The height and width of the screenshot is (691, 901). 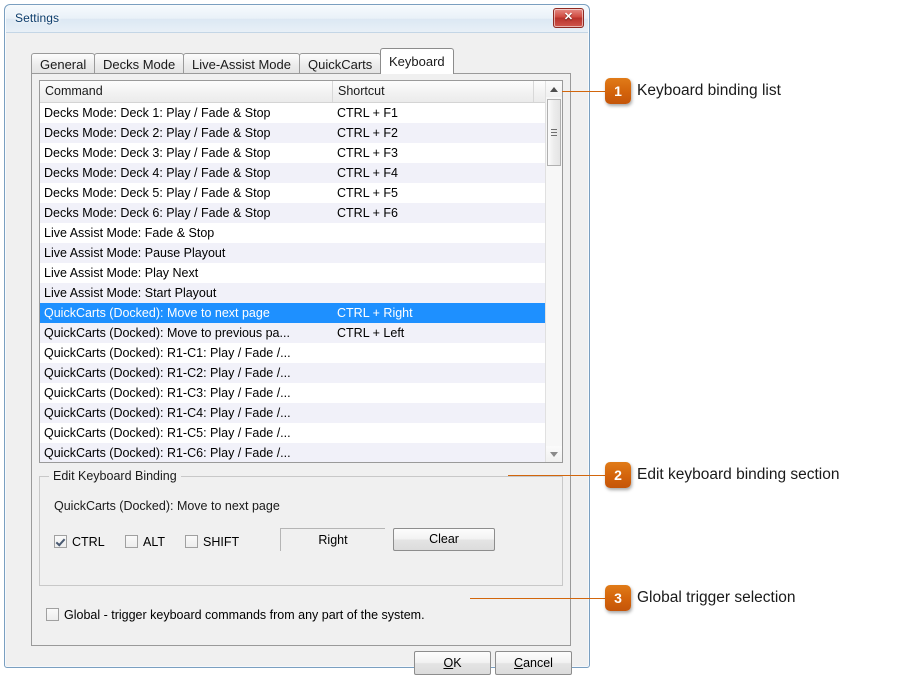 What do you see at coordinates (538, 663) in the screenshot?
I see `cancel-rest: ancel` at bounding box center [538, 663].